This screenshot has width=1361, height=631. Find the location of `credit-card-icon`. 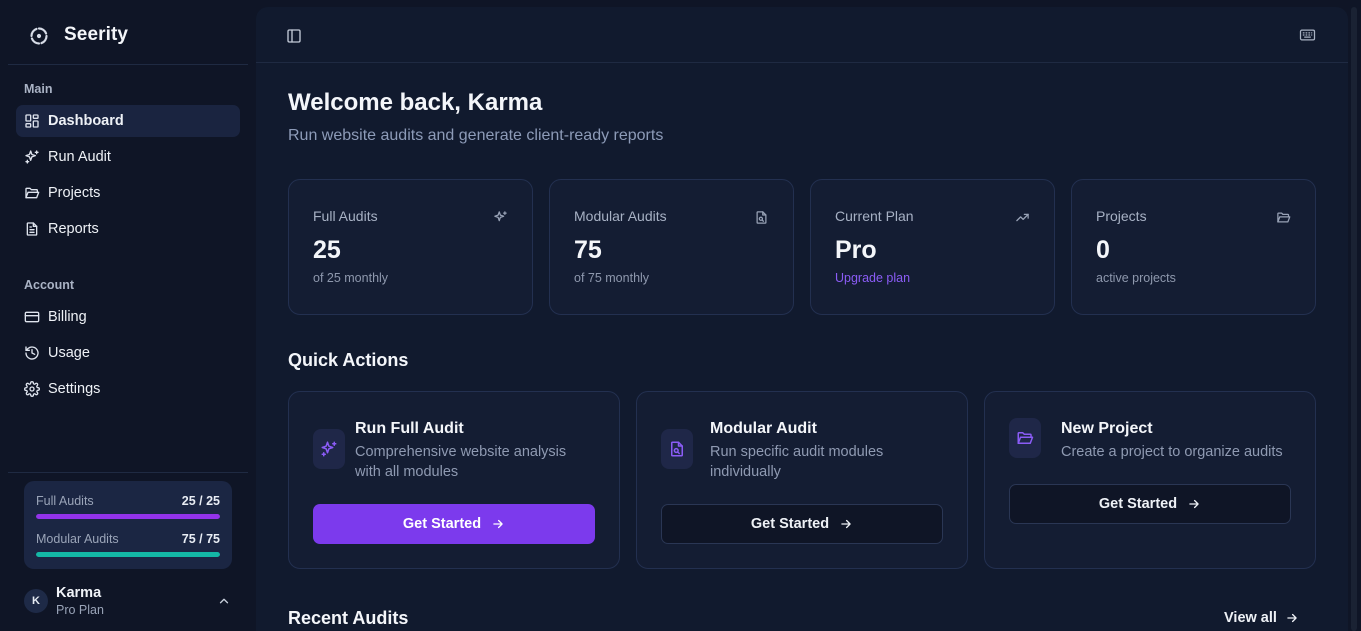

credit-card-icon is located at coordinates (32, 317).